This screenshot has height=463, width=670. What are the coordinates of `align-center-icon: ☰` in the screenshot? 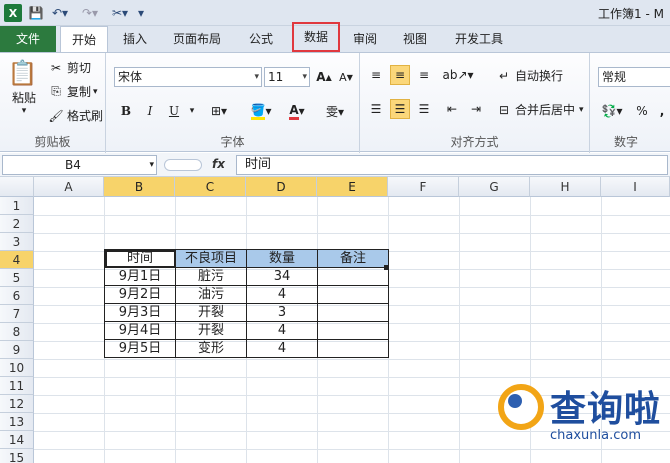 It's located at (400, 109).